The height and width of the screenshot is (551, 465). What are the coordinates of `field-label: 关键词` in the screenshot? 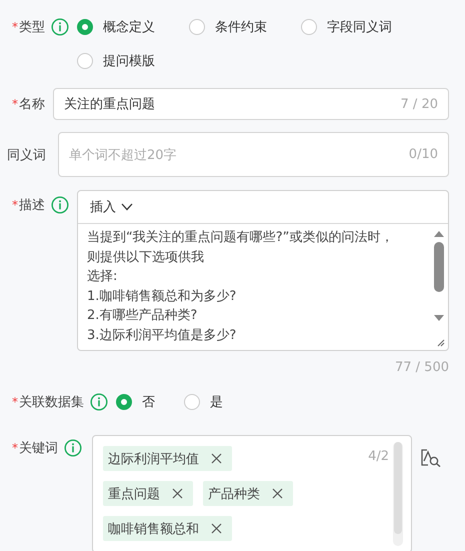 It's located at (38, 448).